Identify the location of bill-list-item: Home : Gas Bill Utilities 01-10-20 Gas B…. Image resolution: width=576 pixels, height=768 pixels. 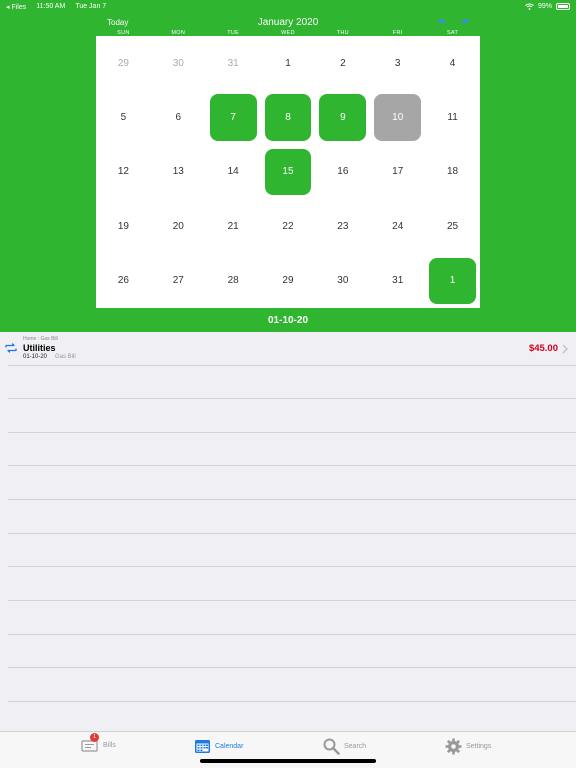
(288, 349).